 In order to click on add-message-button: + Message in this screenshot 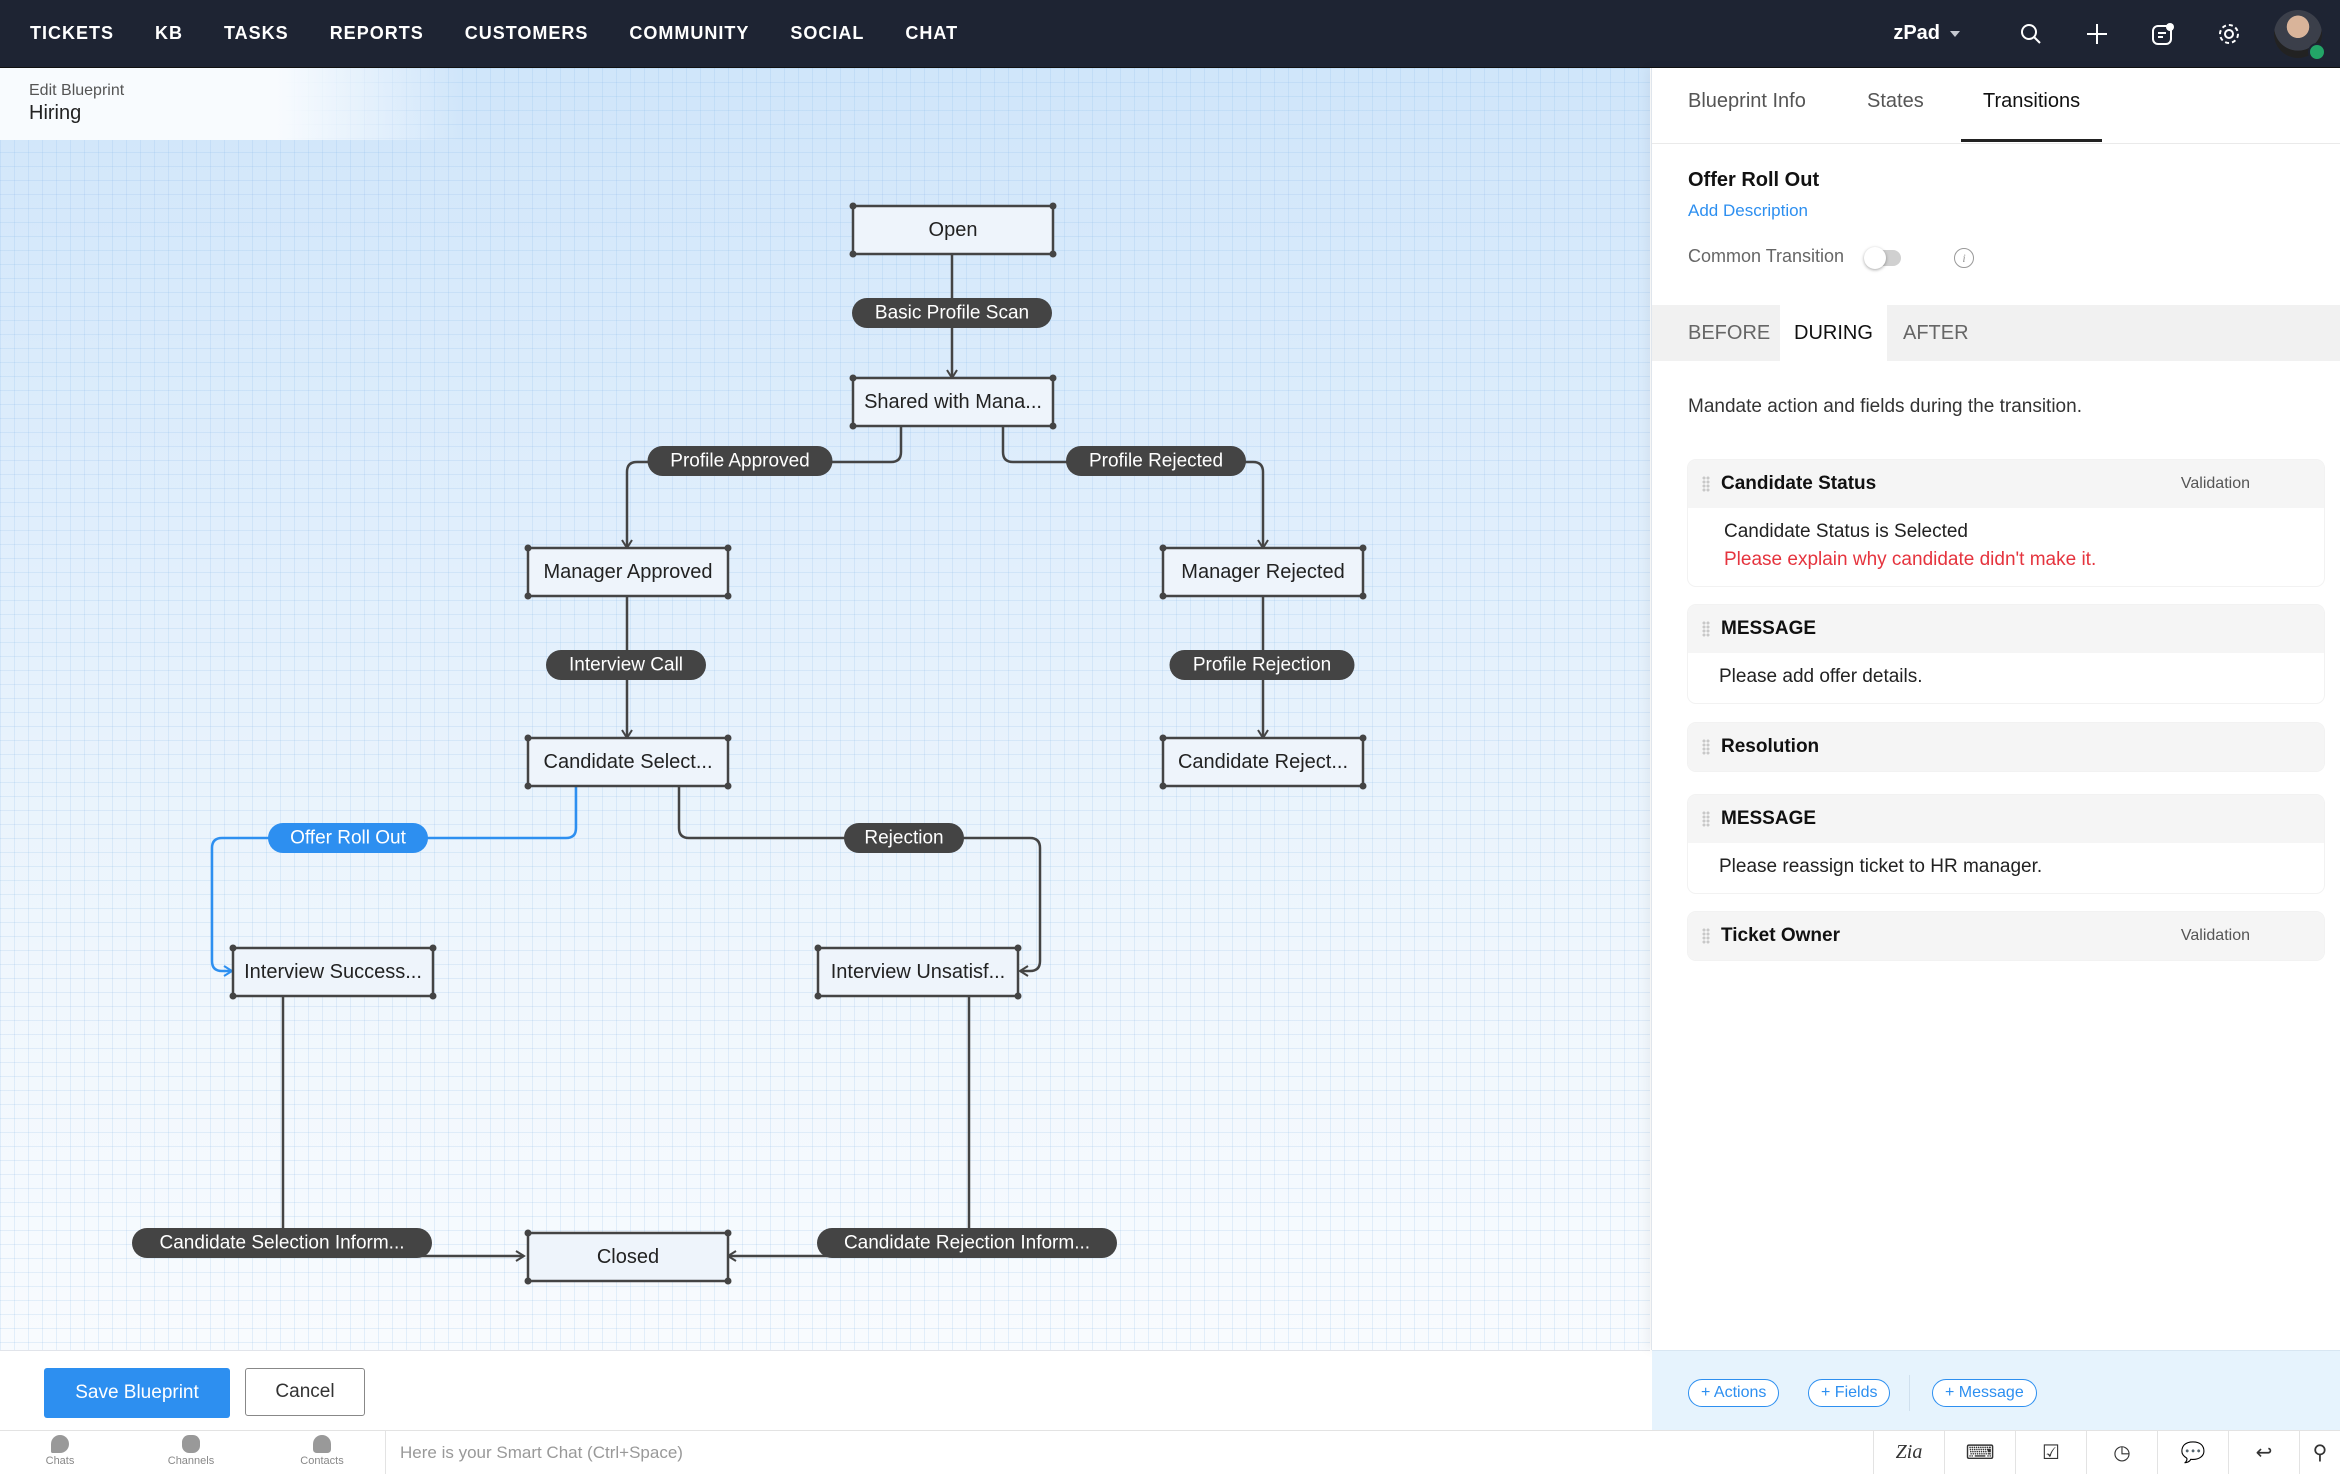, I will do `click(1984, 1393)`.